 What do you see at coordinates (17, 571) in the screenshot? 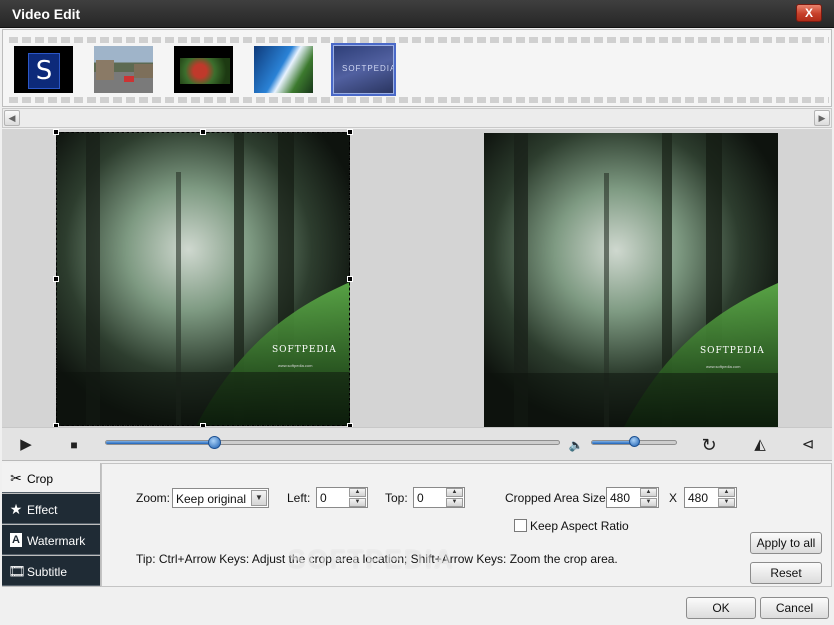
I see `film-icon: 🎞` at bounding box center [17, 571].